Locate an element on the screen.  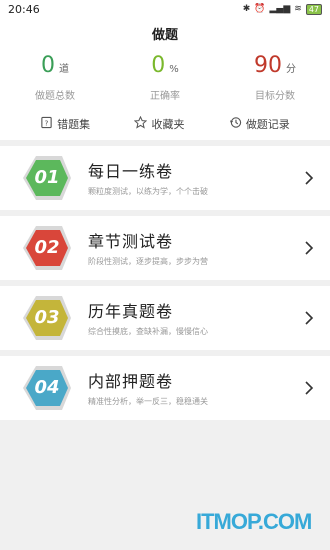
page-title: 做题 is located at coordinates (164, 35).